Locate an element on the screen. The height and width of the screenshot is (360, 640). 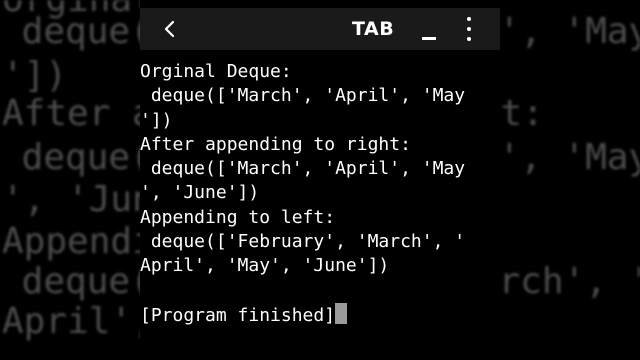
output-line: Orginal Deque: is located at coordinates (216, 71).